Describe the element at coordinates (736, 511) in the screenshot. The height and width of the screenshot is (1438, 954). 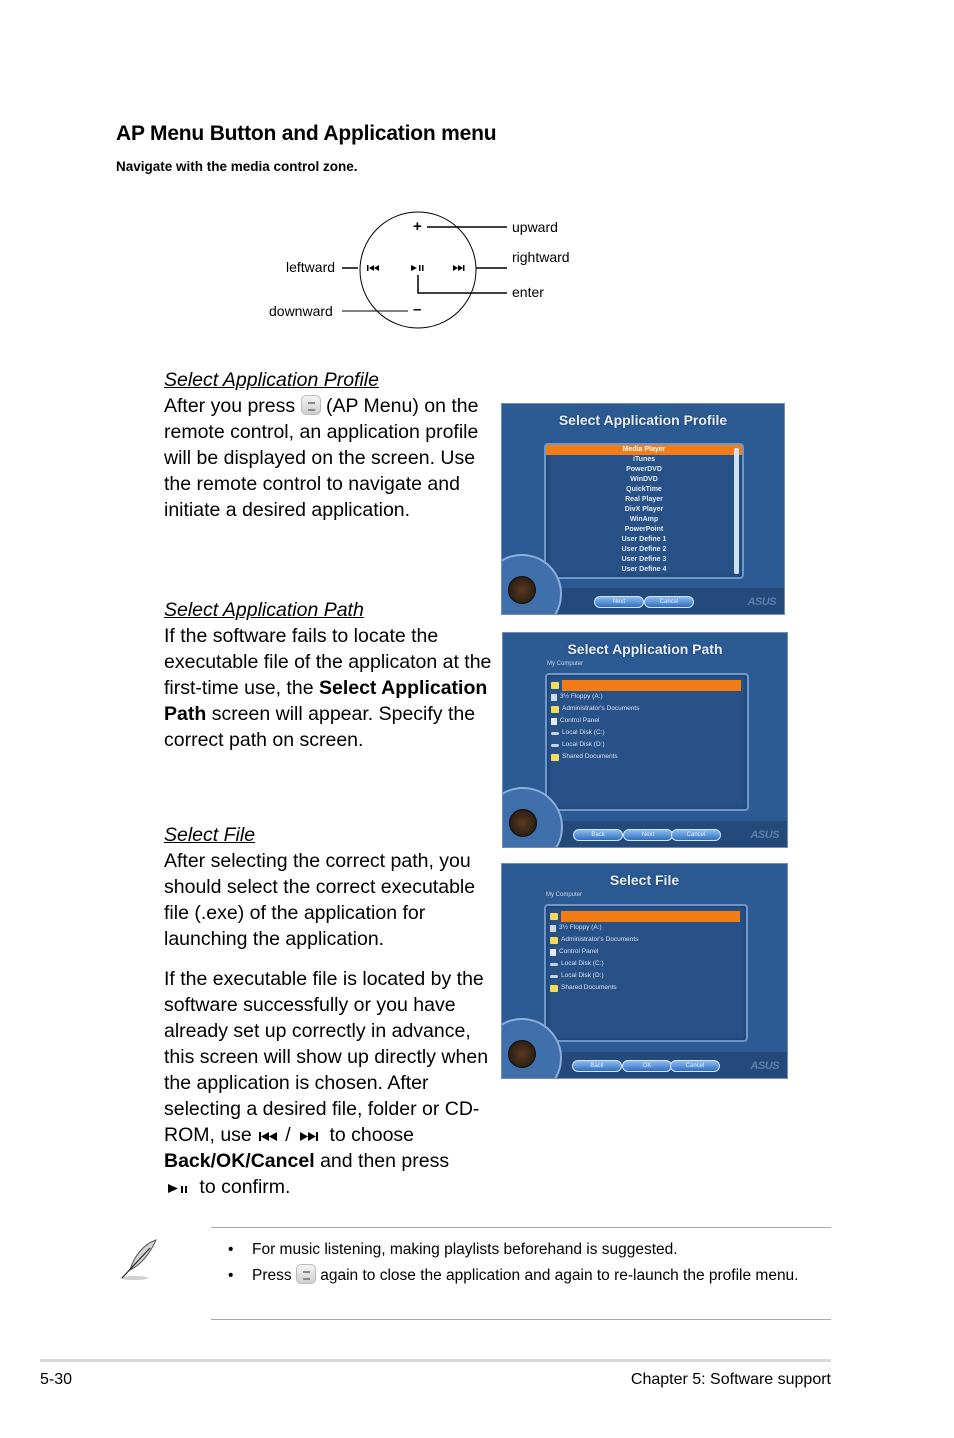
I see `scrollbar` at that location.